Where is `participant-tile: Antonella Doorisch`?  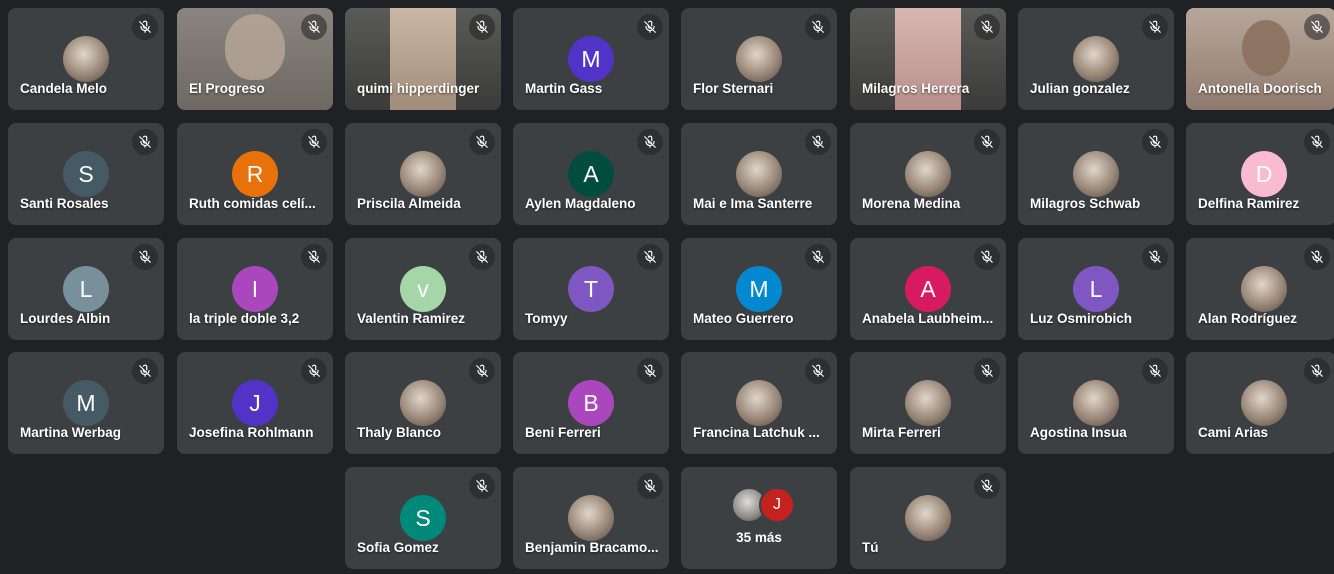 participant-tile: Antonella Doorisch is located at coordinates (1260, 59).